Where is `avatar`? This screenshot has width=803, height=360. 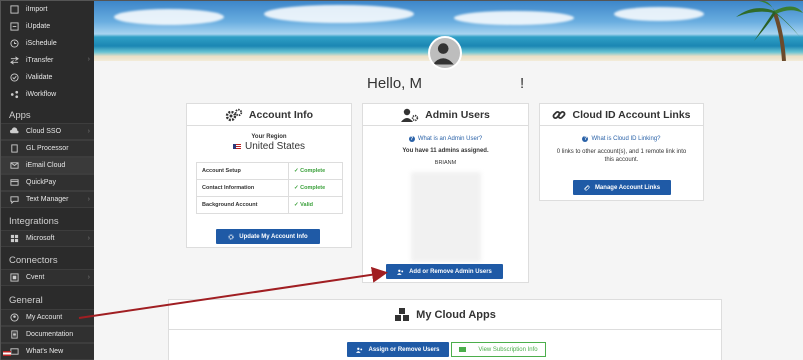 avatar is located at coordinates (445, 53).